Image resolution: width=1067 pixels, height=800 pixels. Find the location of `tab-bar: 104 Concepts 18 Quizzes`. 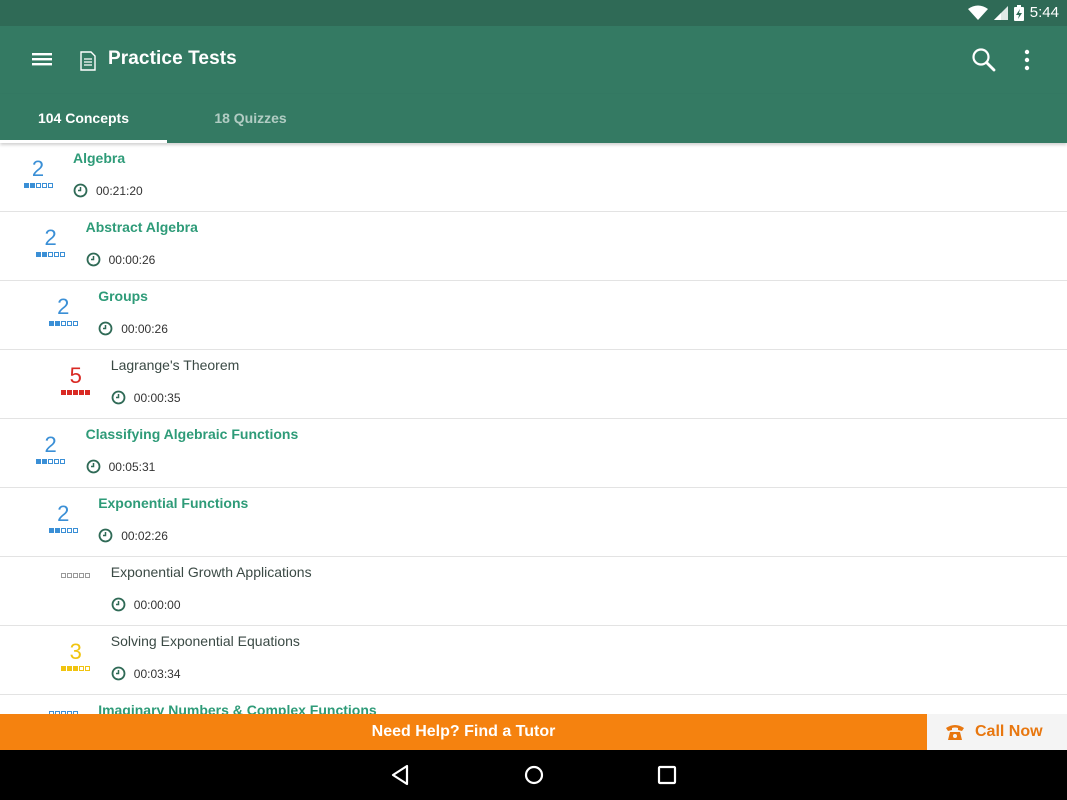

tab-bar: 104 Concepts 18 Quizzes is located at coordinates (533, 118).